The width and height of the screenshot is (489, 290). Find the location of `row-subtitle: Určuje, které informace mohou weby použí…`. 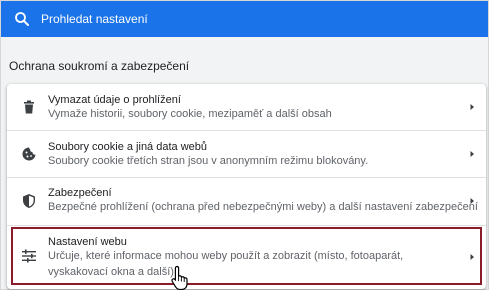

row-subtitle: Určuje, které informace mohou weby použí… is located at coordinates (226, 264).